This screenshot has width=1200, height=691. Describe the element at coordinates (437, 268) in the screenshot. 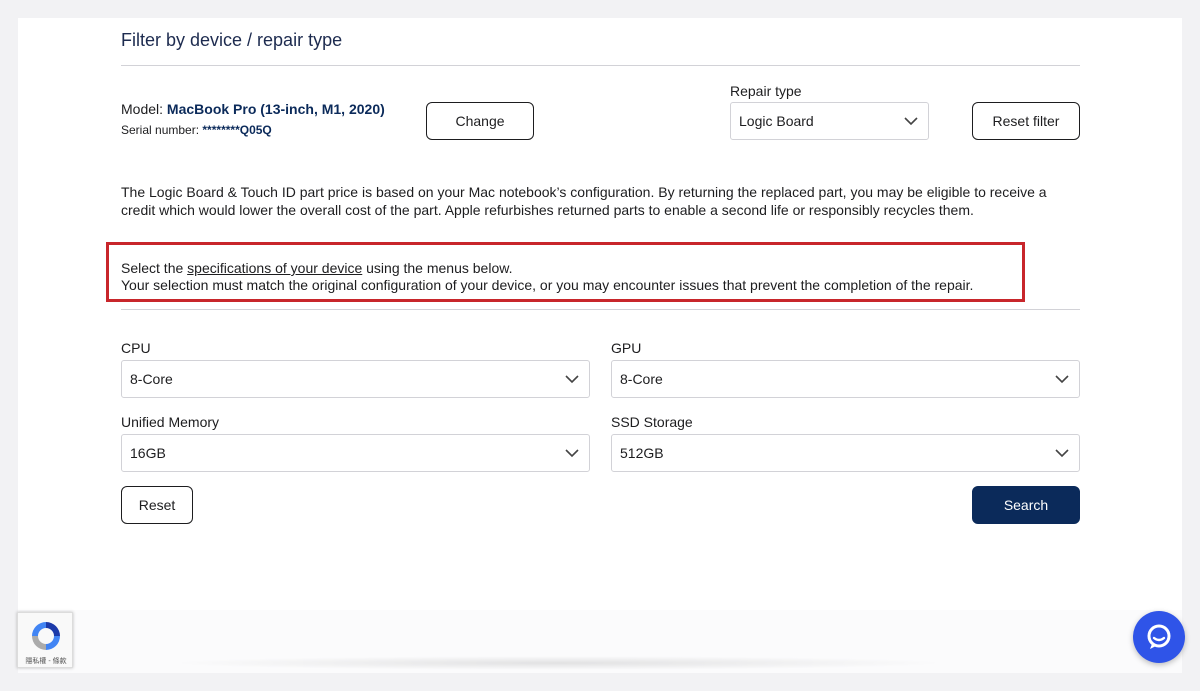

I see `notice-suffix: using the menus below.` at that location.